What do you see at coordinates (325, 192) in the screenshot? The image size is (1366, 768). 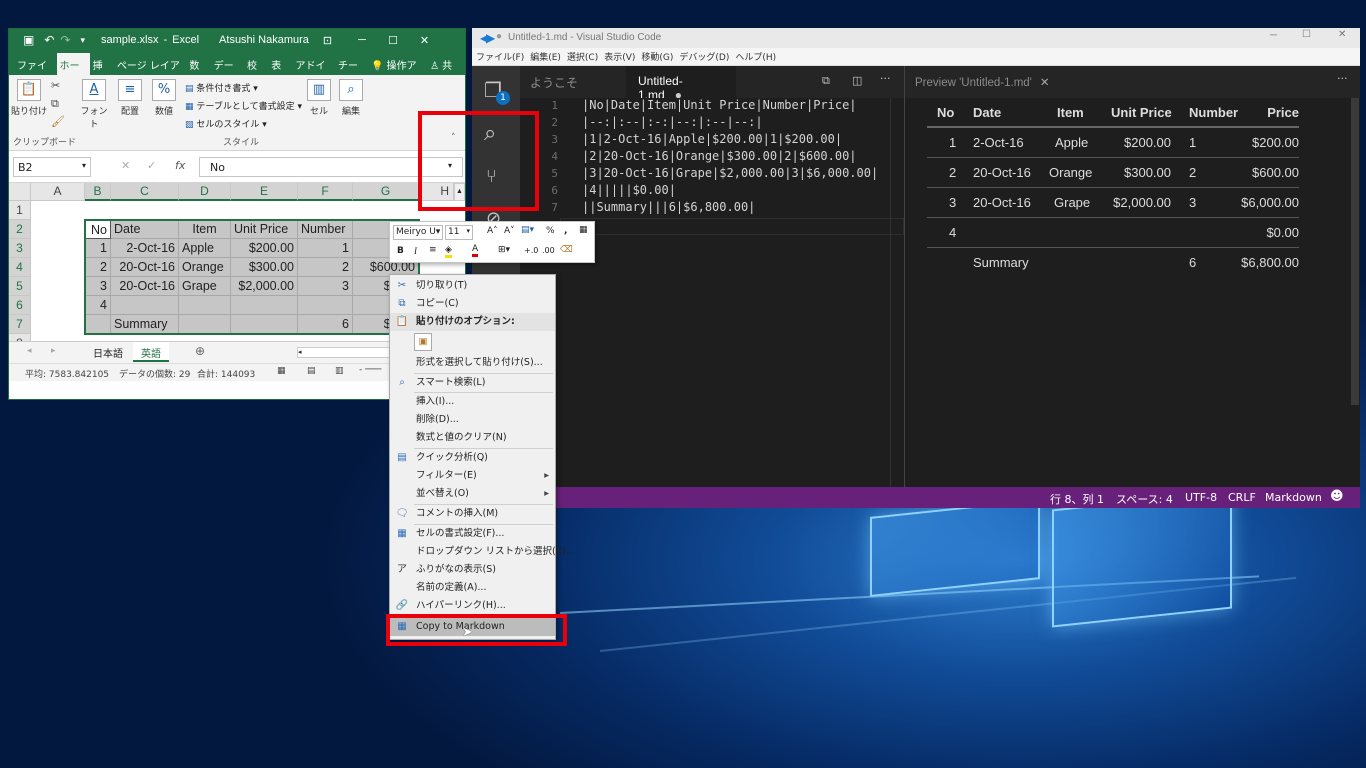 I see `column-header: F` at bounding box center [325, 192].